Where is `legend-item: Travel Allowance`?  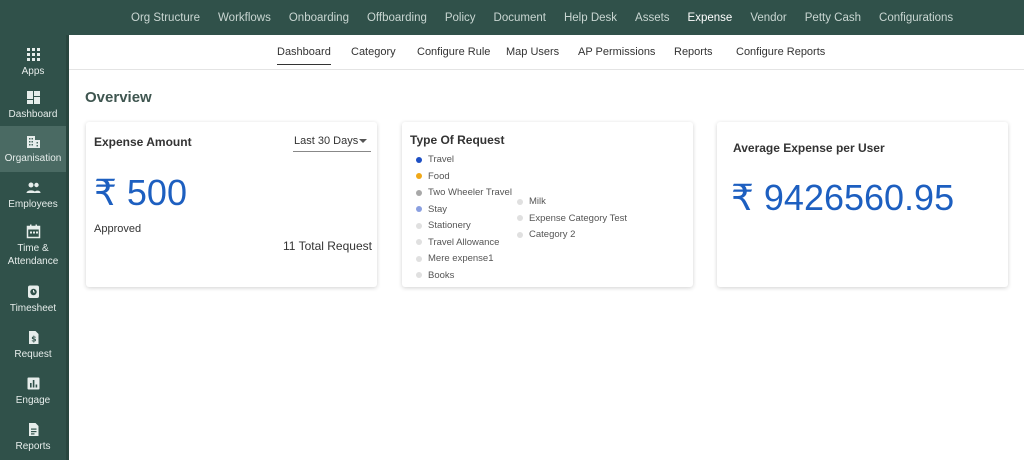
legend-item: Travel Allowance is located at coordinates (457, 242).